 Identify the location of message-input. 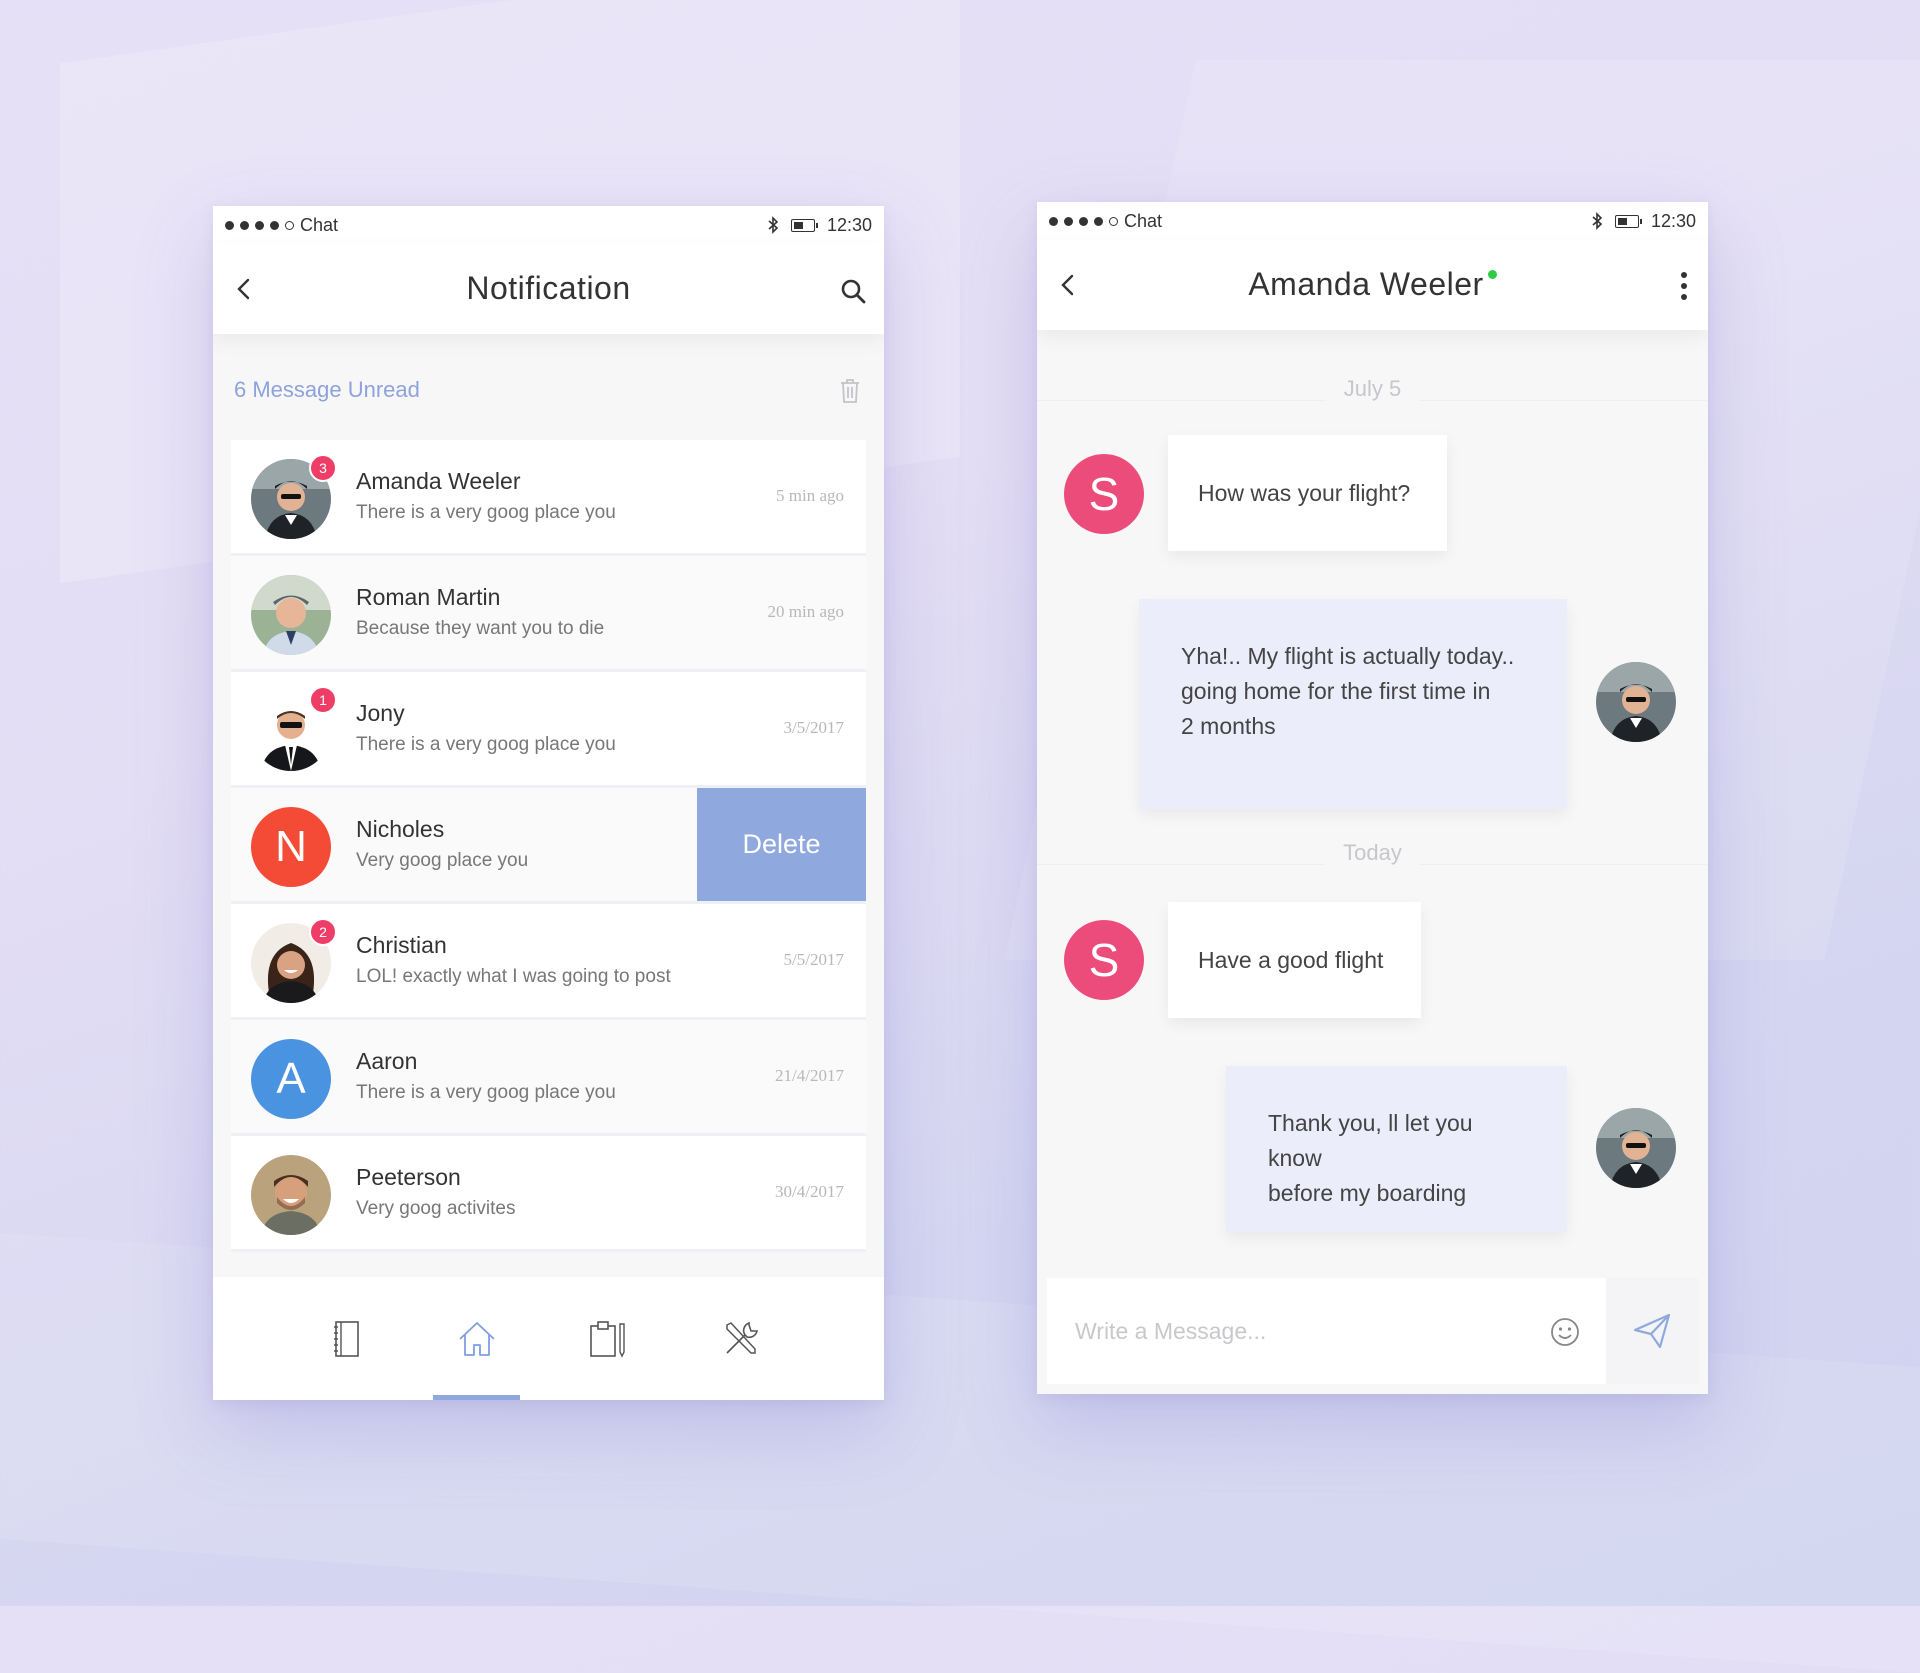
(1307, 1331).